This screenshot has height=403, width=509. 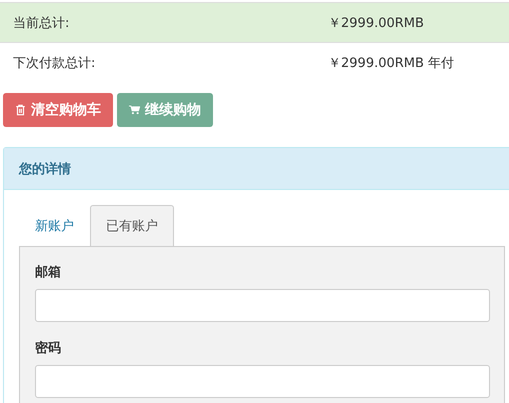 I want to click on continue-shopping-button: 继续购物, so click(x=165, y=110).